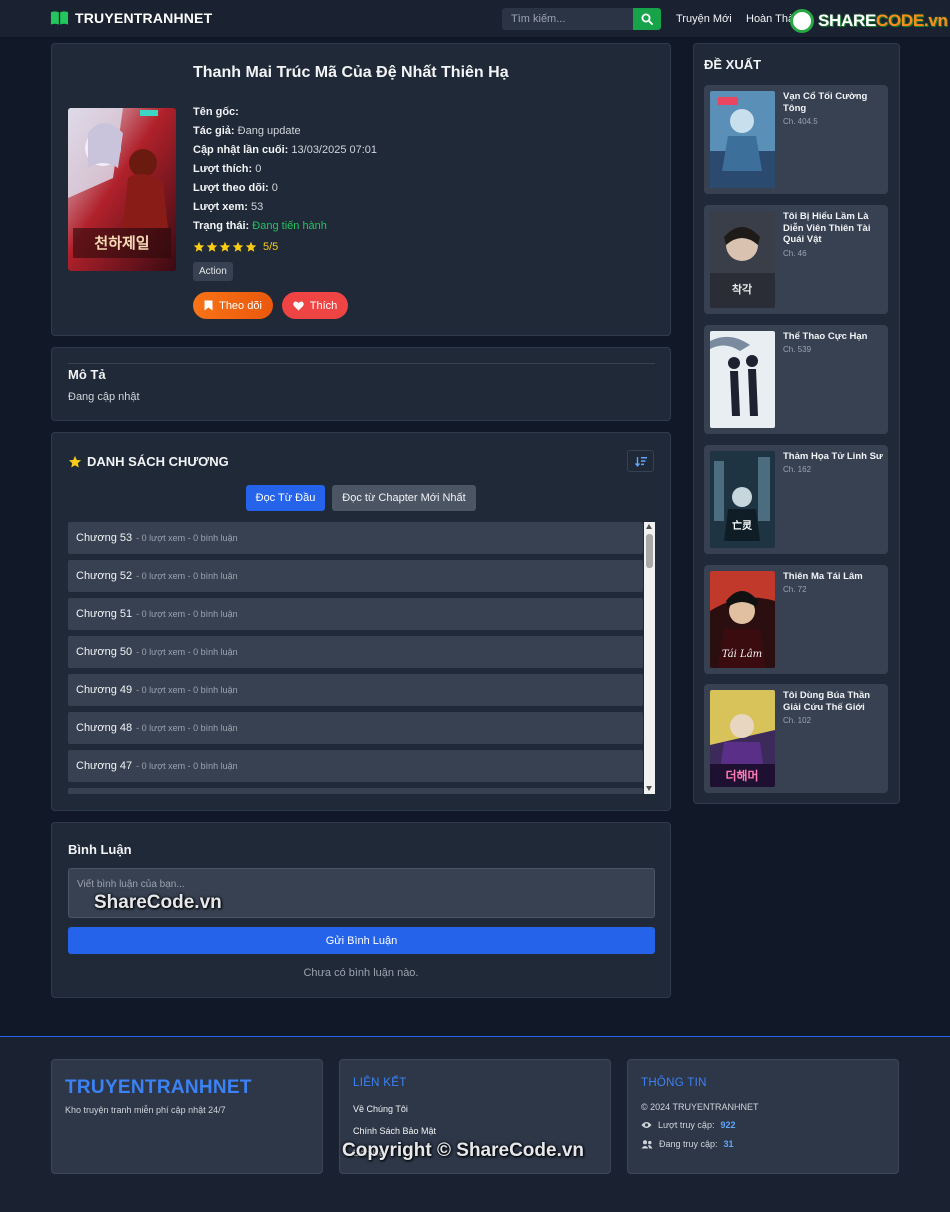 Image resolution: width=950 pixels, height=1212 pixels. I want to click on read-latest-button: Đọc từ Chapter Mới Nhất, so click(404, 498).